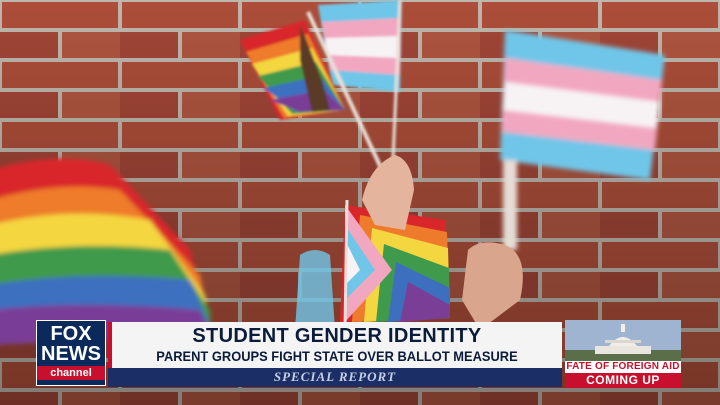 The width and height of the screenshot is (720, 405). I want to click on capitol-dome-icon, so click(623, 341).